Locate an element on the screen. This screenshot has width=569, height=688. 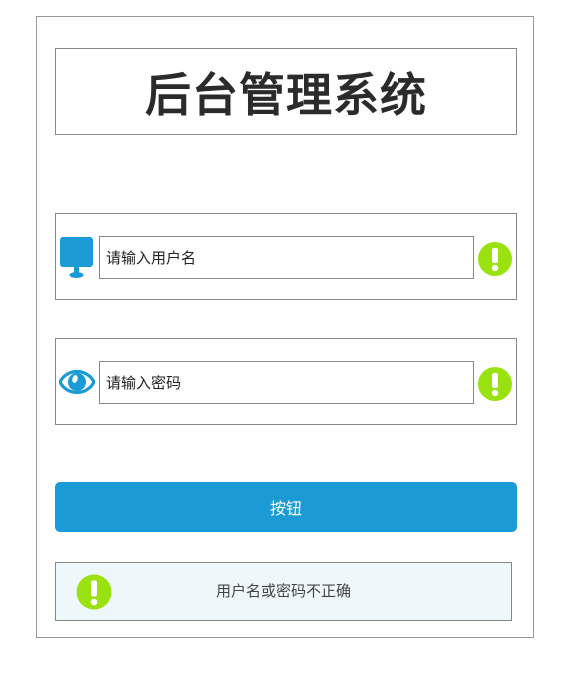
title-box: 后台管理系统 is located at coordinates (286, 91).